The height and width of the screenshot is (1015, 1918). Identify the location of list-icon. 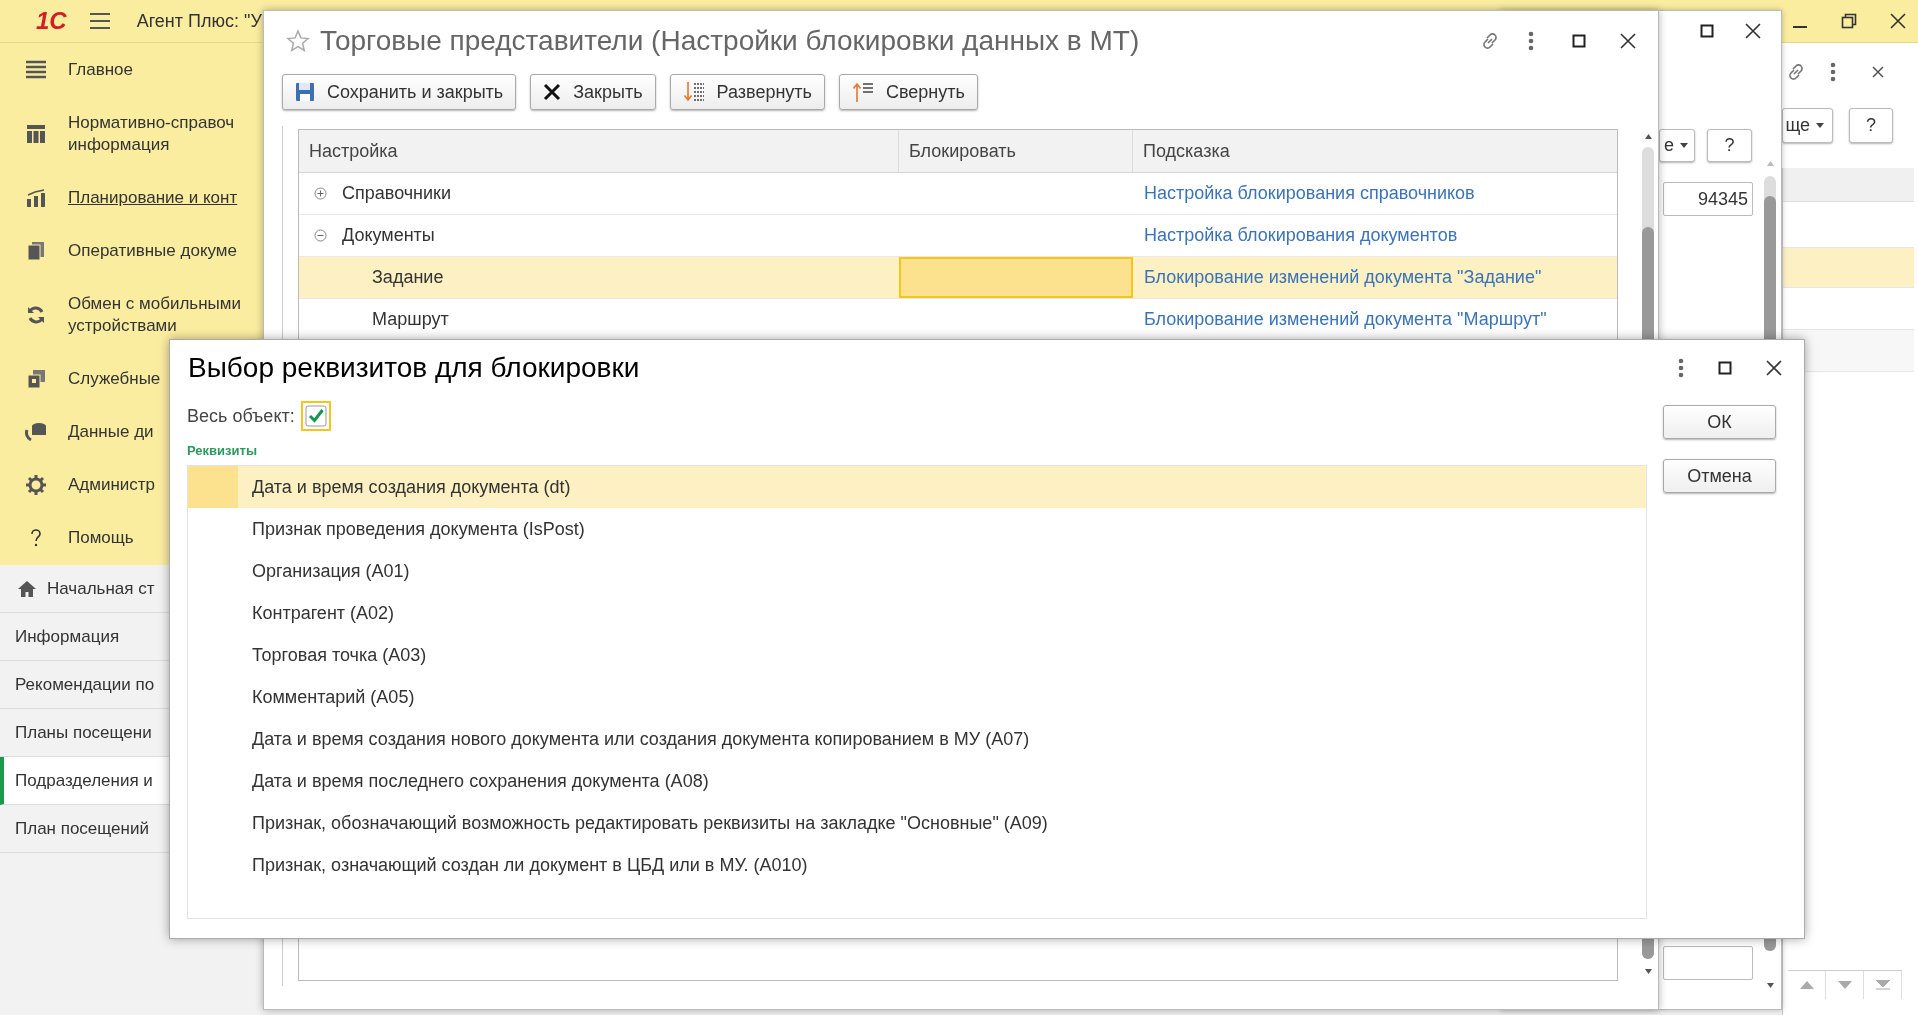
(36, 69).